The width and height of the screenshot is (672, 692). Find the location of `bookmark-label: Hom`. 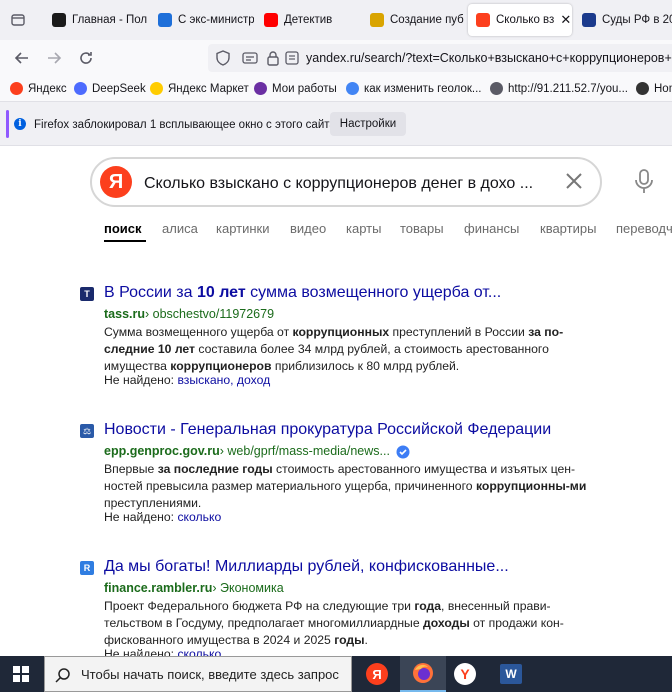

bookmark-label: Hom is located at coordinates (663, 88).